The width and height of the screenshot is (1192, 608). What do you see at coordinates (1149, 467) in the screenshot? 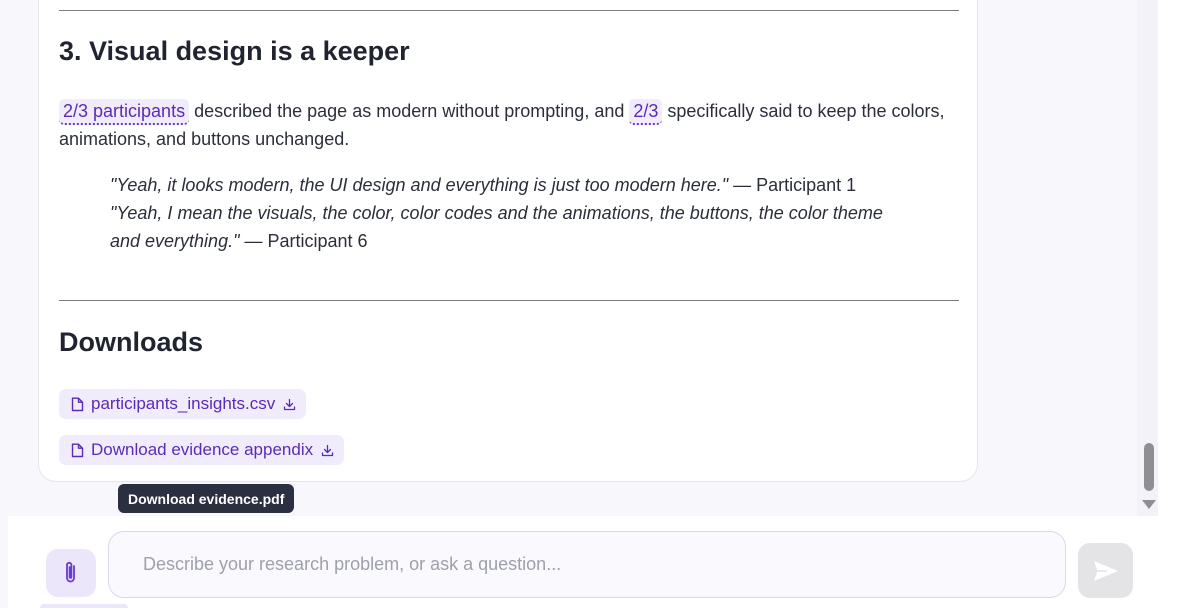
I see `scrollbar-thumb` at bounding box center [1149, 467].